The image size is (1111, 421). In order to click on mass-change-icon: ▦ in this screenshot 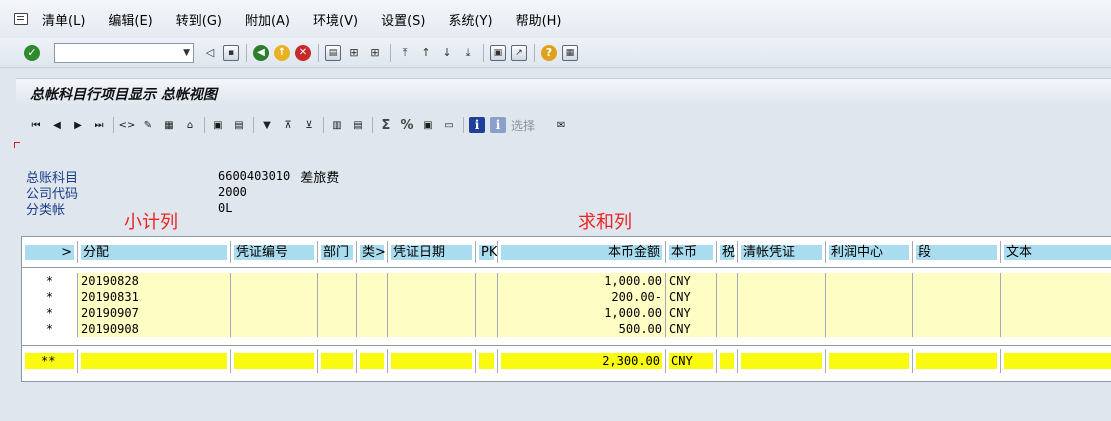, I will do `click(169, 125)`.